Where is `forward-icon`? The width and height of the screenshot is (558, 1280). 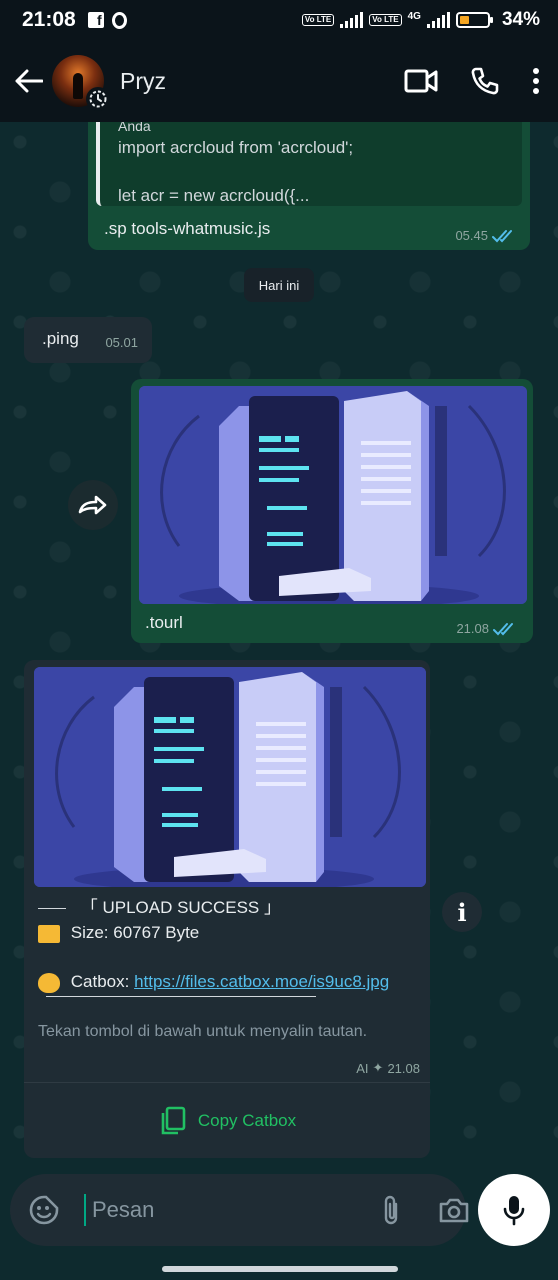
forward-icon is located at coordinates (92, 505).